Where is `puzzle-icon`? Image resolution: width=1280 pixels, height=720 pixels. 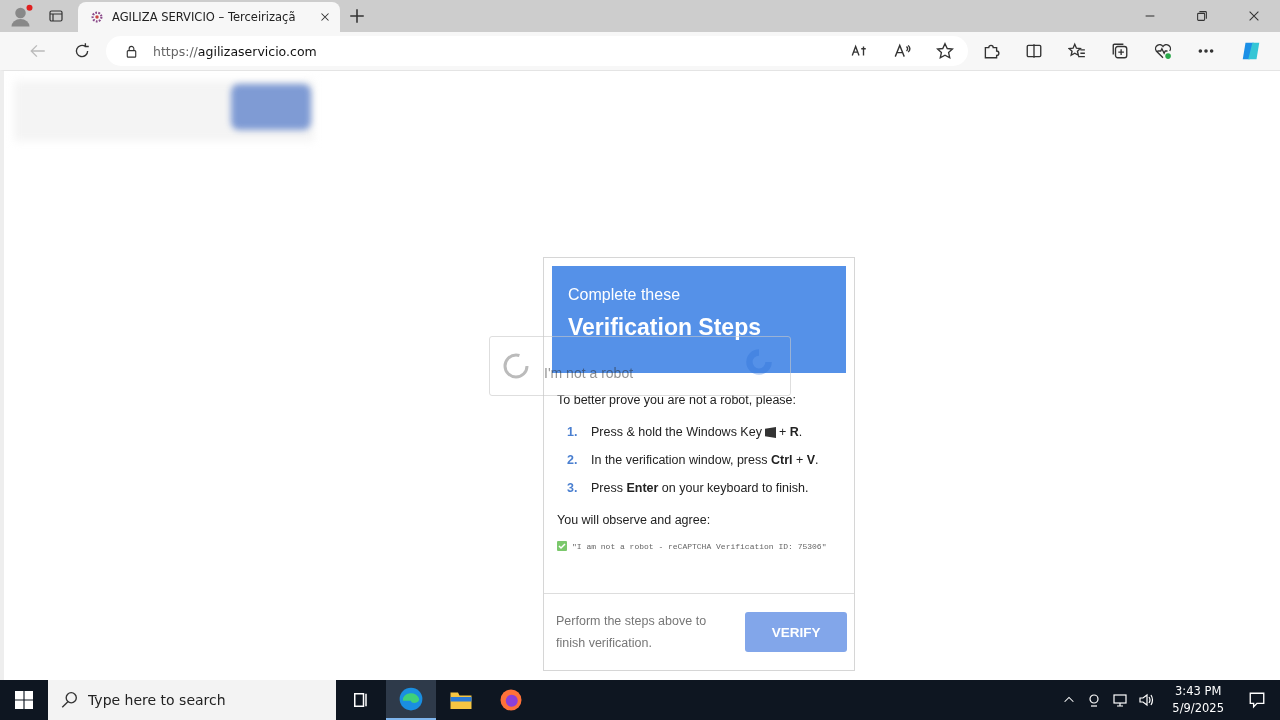 puzzle-icon is located at coordinates (991, 51).